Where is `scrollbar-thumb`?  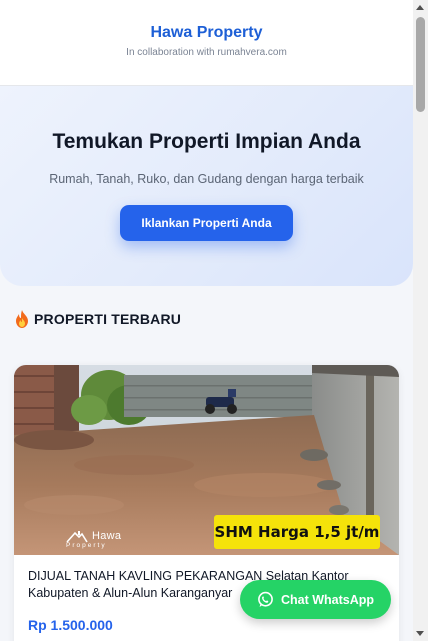 scrollbar-thumb is located at coordinates (420, 64).